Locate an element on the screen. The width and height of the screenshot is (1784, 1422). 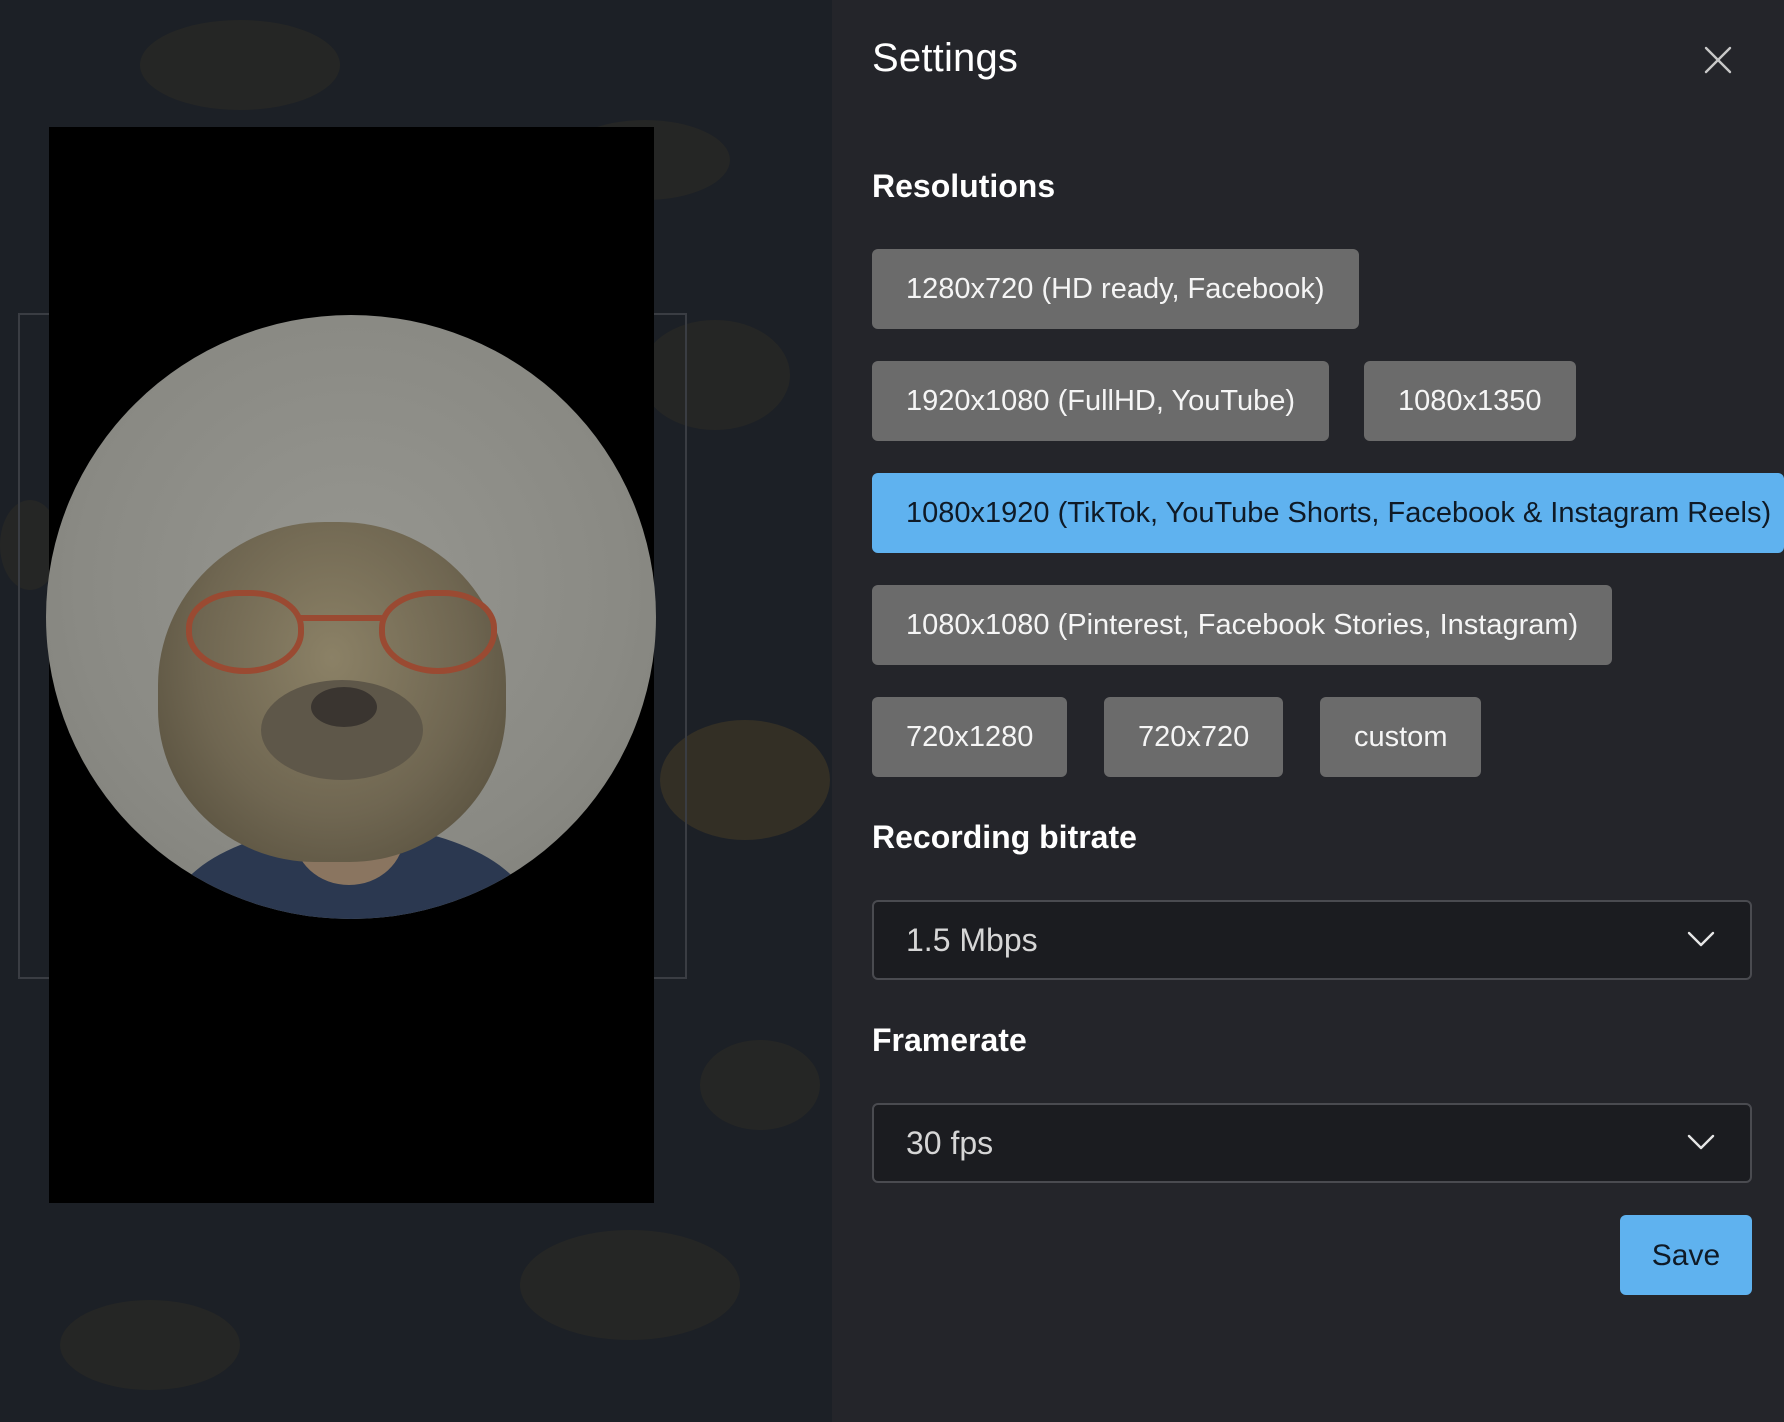
bitrate-select: 1.5 Mbps is located at coordinates (1312, 940).